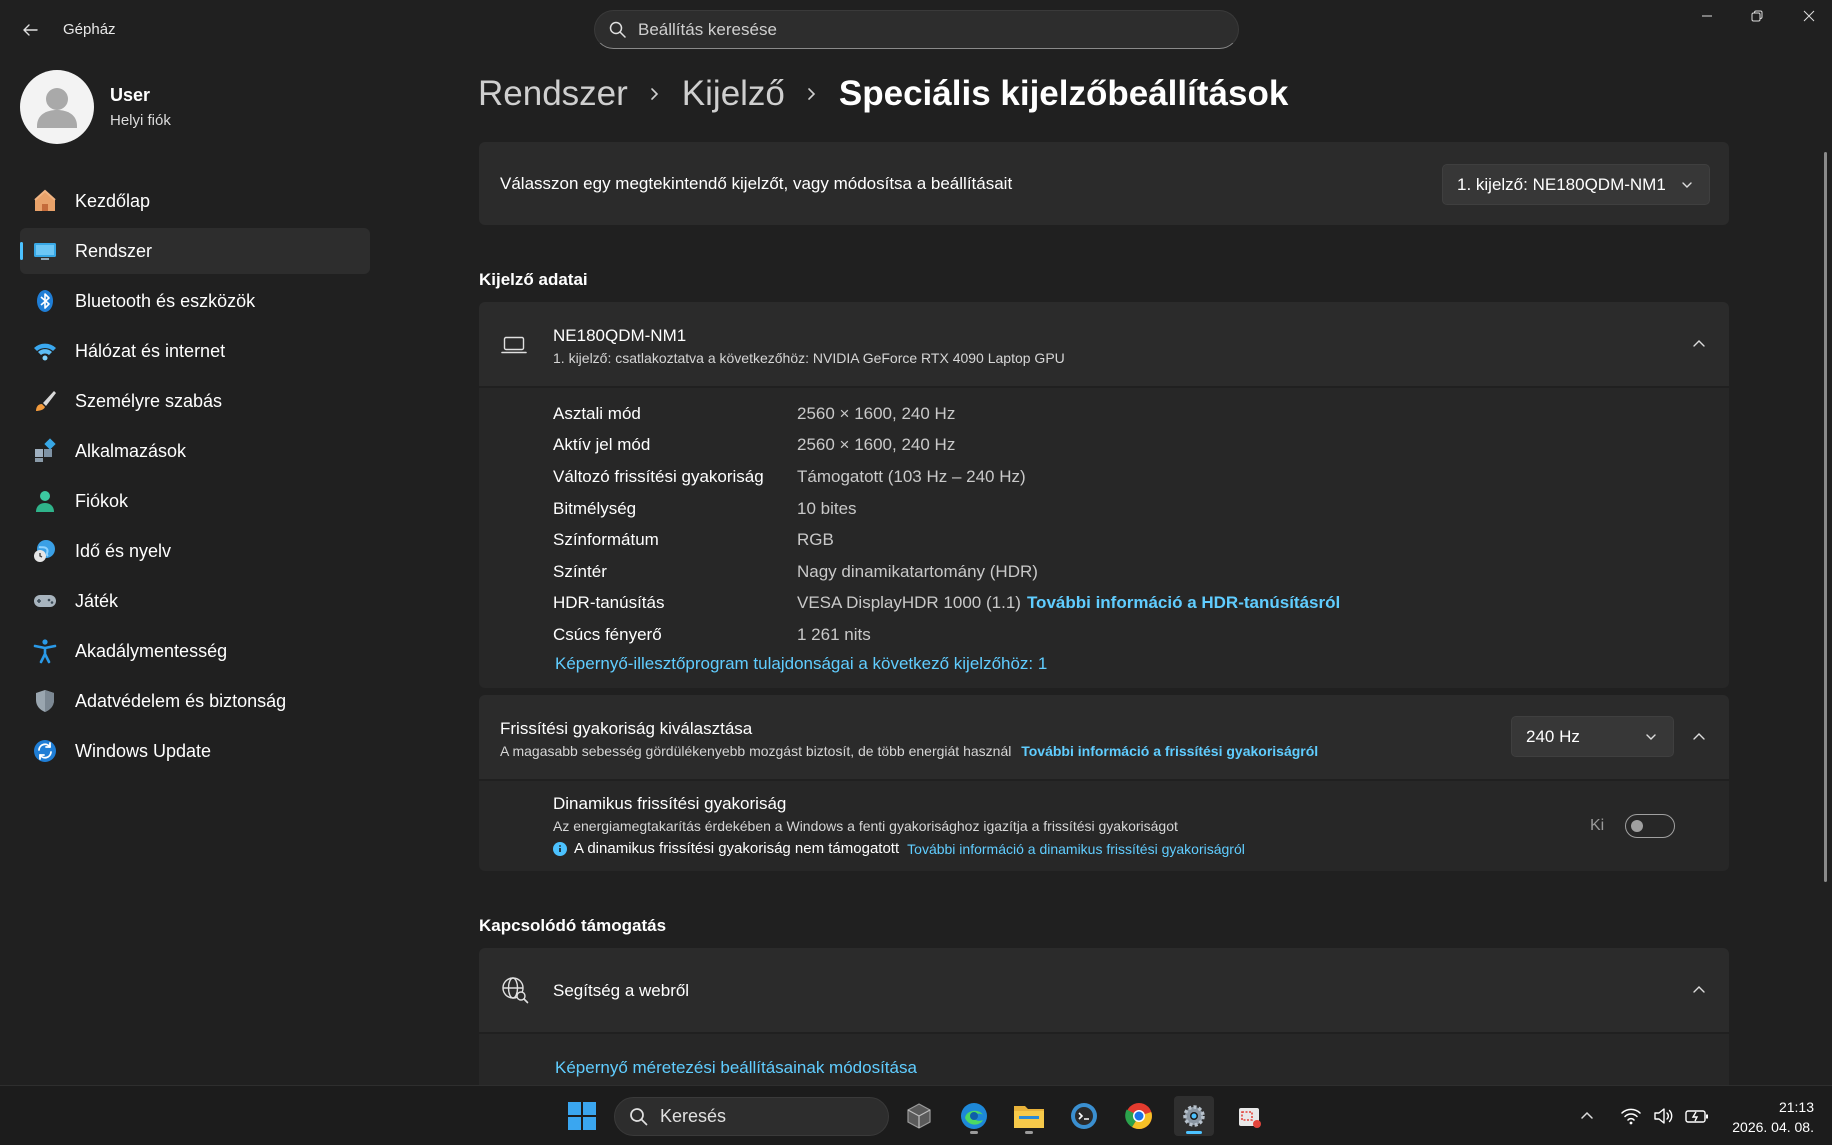 Image resolution: width=1832 pixels, height=1145 pixels. I want to click on sidebar-item-apps: Alkalmazások, so click(195, 451).